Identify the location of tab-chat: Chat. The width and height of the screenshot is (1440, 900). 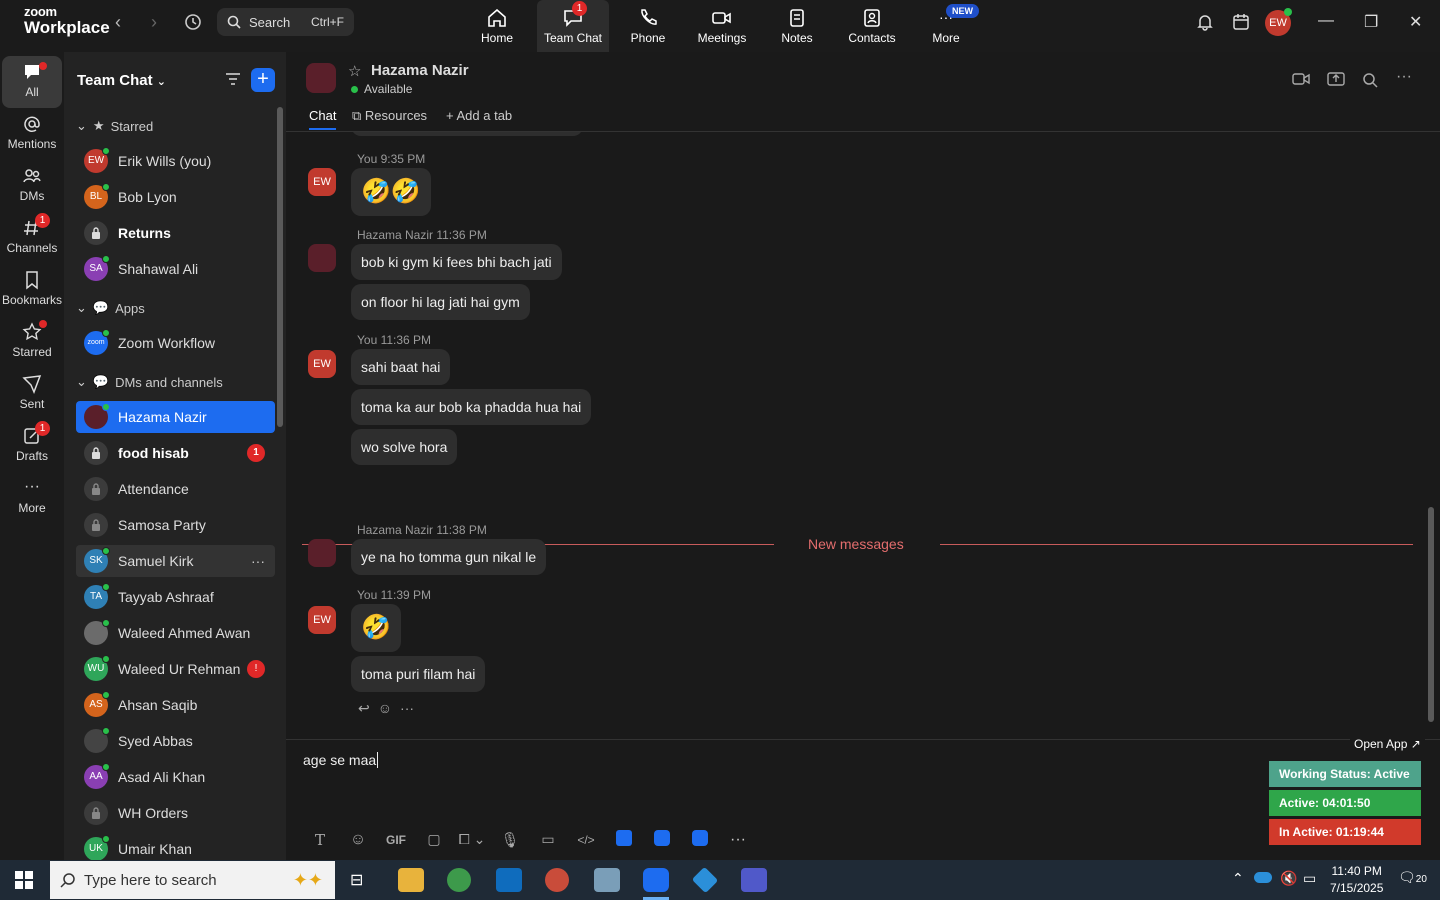
(323, 119).